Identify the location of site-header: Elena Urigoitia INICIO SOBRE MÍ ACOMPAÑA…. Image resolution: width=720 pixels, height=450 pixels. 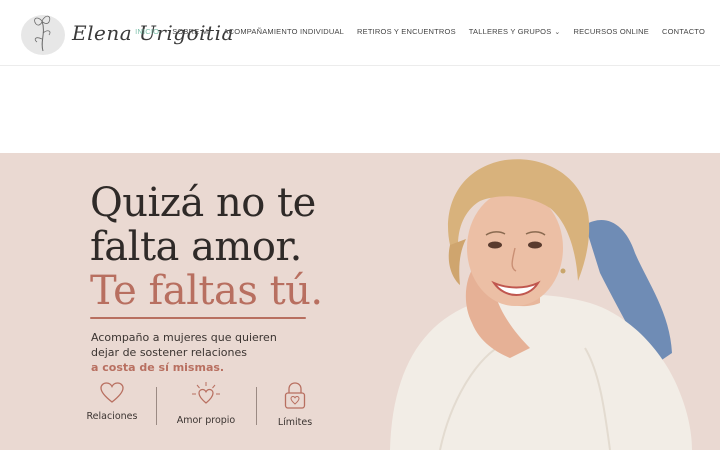
(360, 33).